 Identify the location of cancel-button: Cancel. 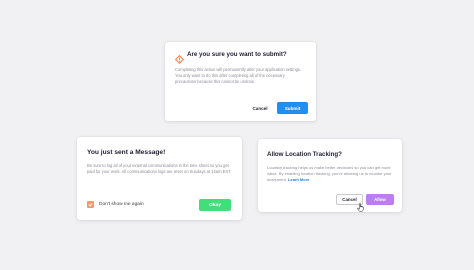
(260, 108).